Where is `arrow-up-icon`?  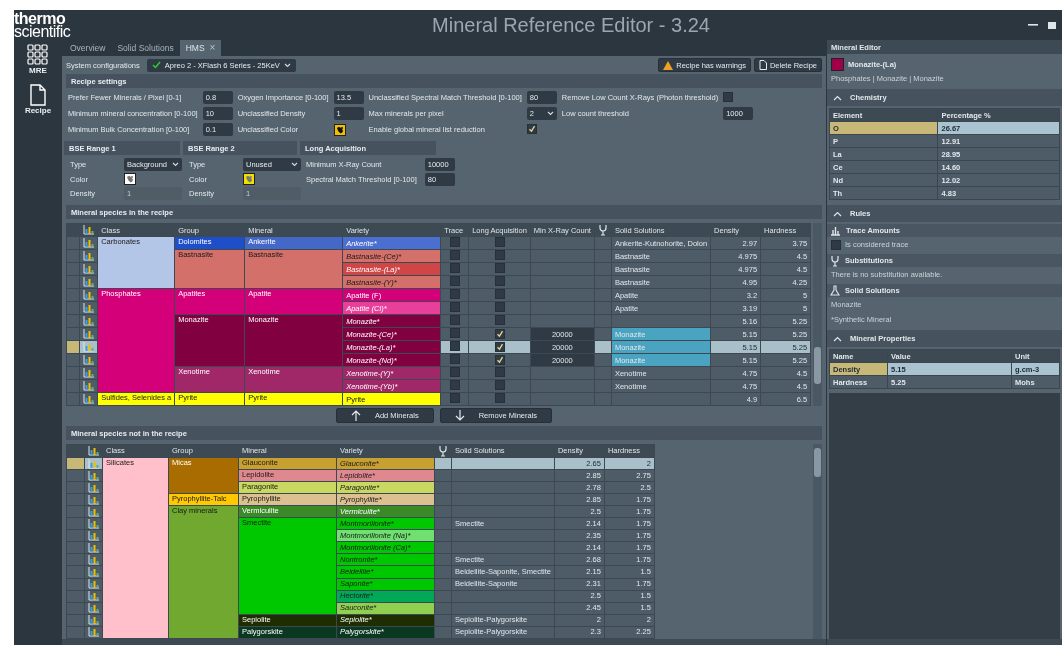 arrow-up-icon is located at coordinates (355, 415).